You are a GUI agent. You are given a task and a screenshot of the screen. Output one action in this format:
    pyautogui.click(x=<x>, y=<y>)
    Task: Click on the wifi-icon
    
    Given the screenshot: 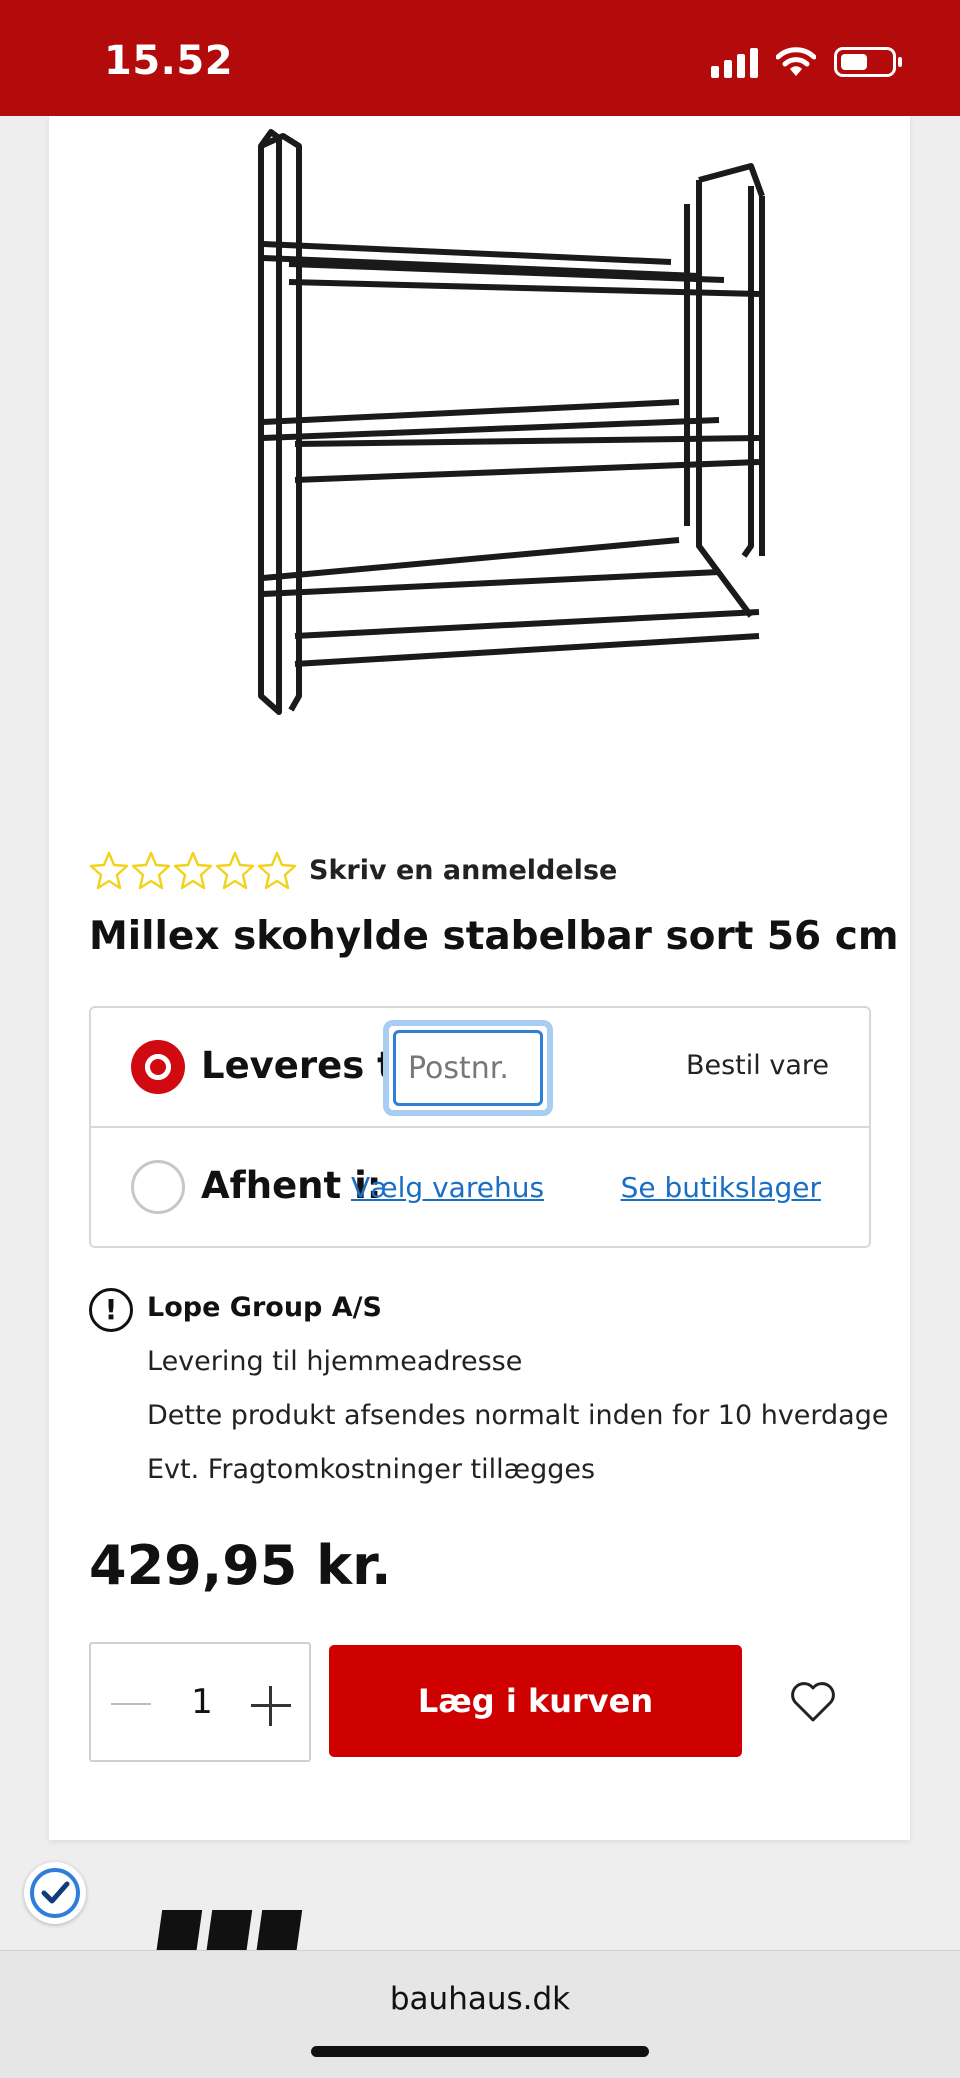 What is the action you would take?
    pyautogui.click(x=796, y=61)
    